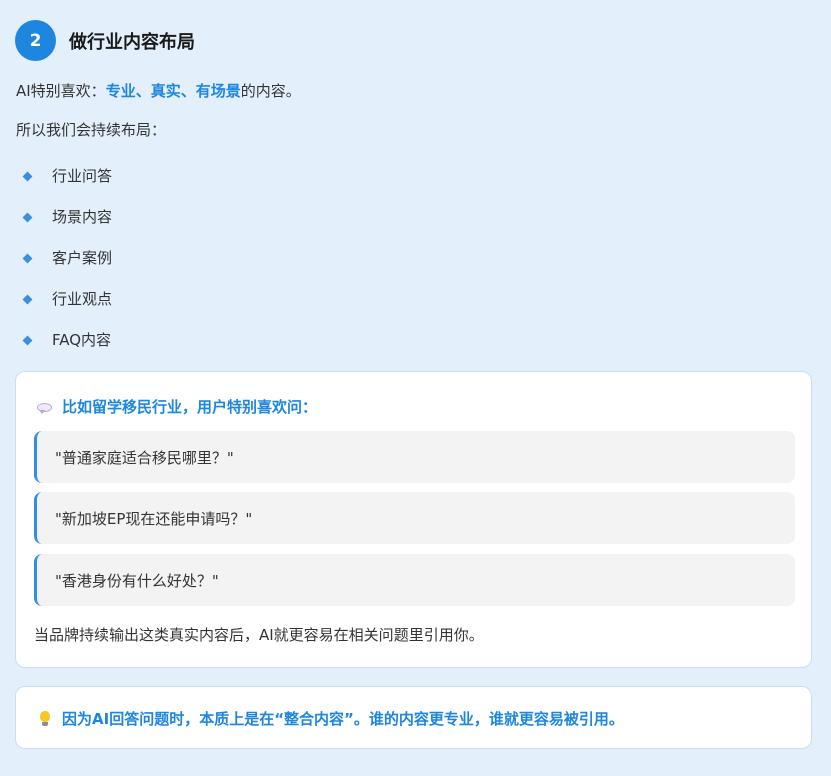  I want to click on step-number-badge: 2, so click(35, 40).